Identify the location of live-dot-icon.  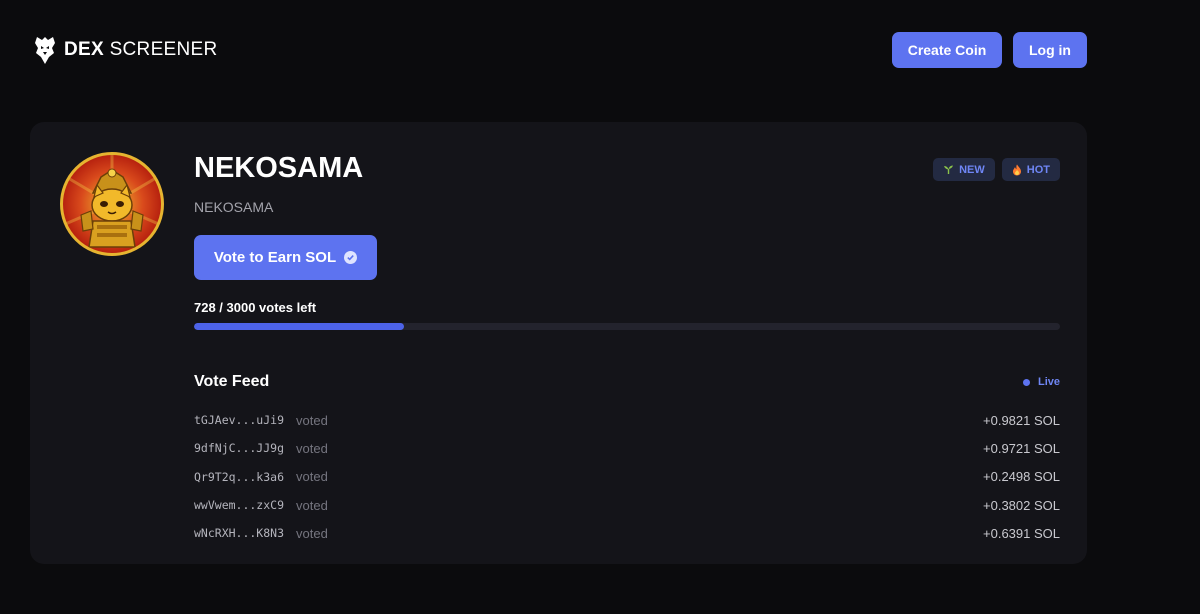
(1026, 382).